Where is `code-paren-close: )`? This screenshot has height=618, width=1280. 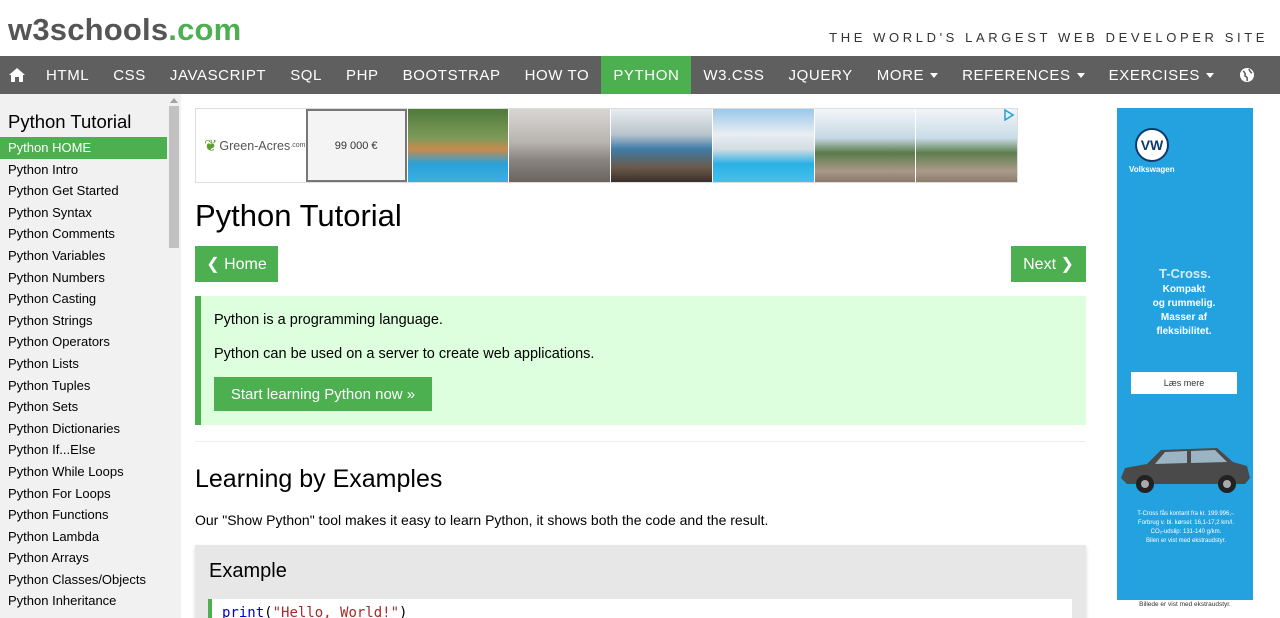 code-paren-close: ) is located at coordinates (403, 611).